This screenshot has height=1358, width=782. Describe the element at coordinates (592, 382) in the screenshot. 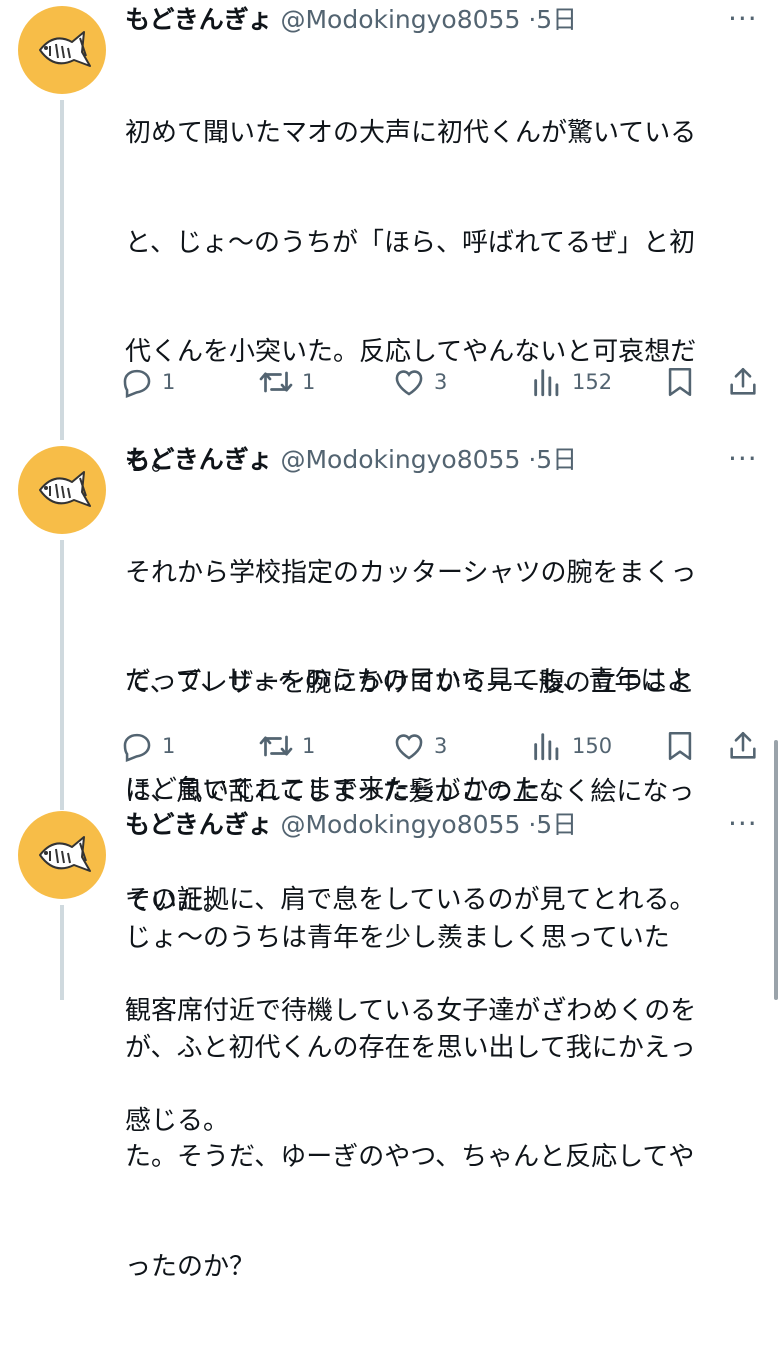

I see `views-count: 152` at that location.